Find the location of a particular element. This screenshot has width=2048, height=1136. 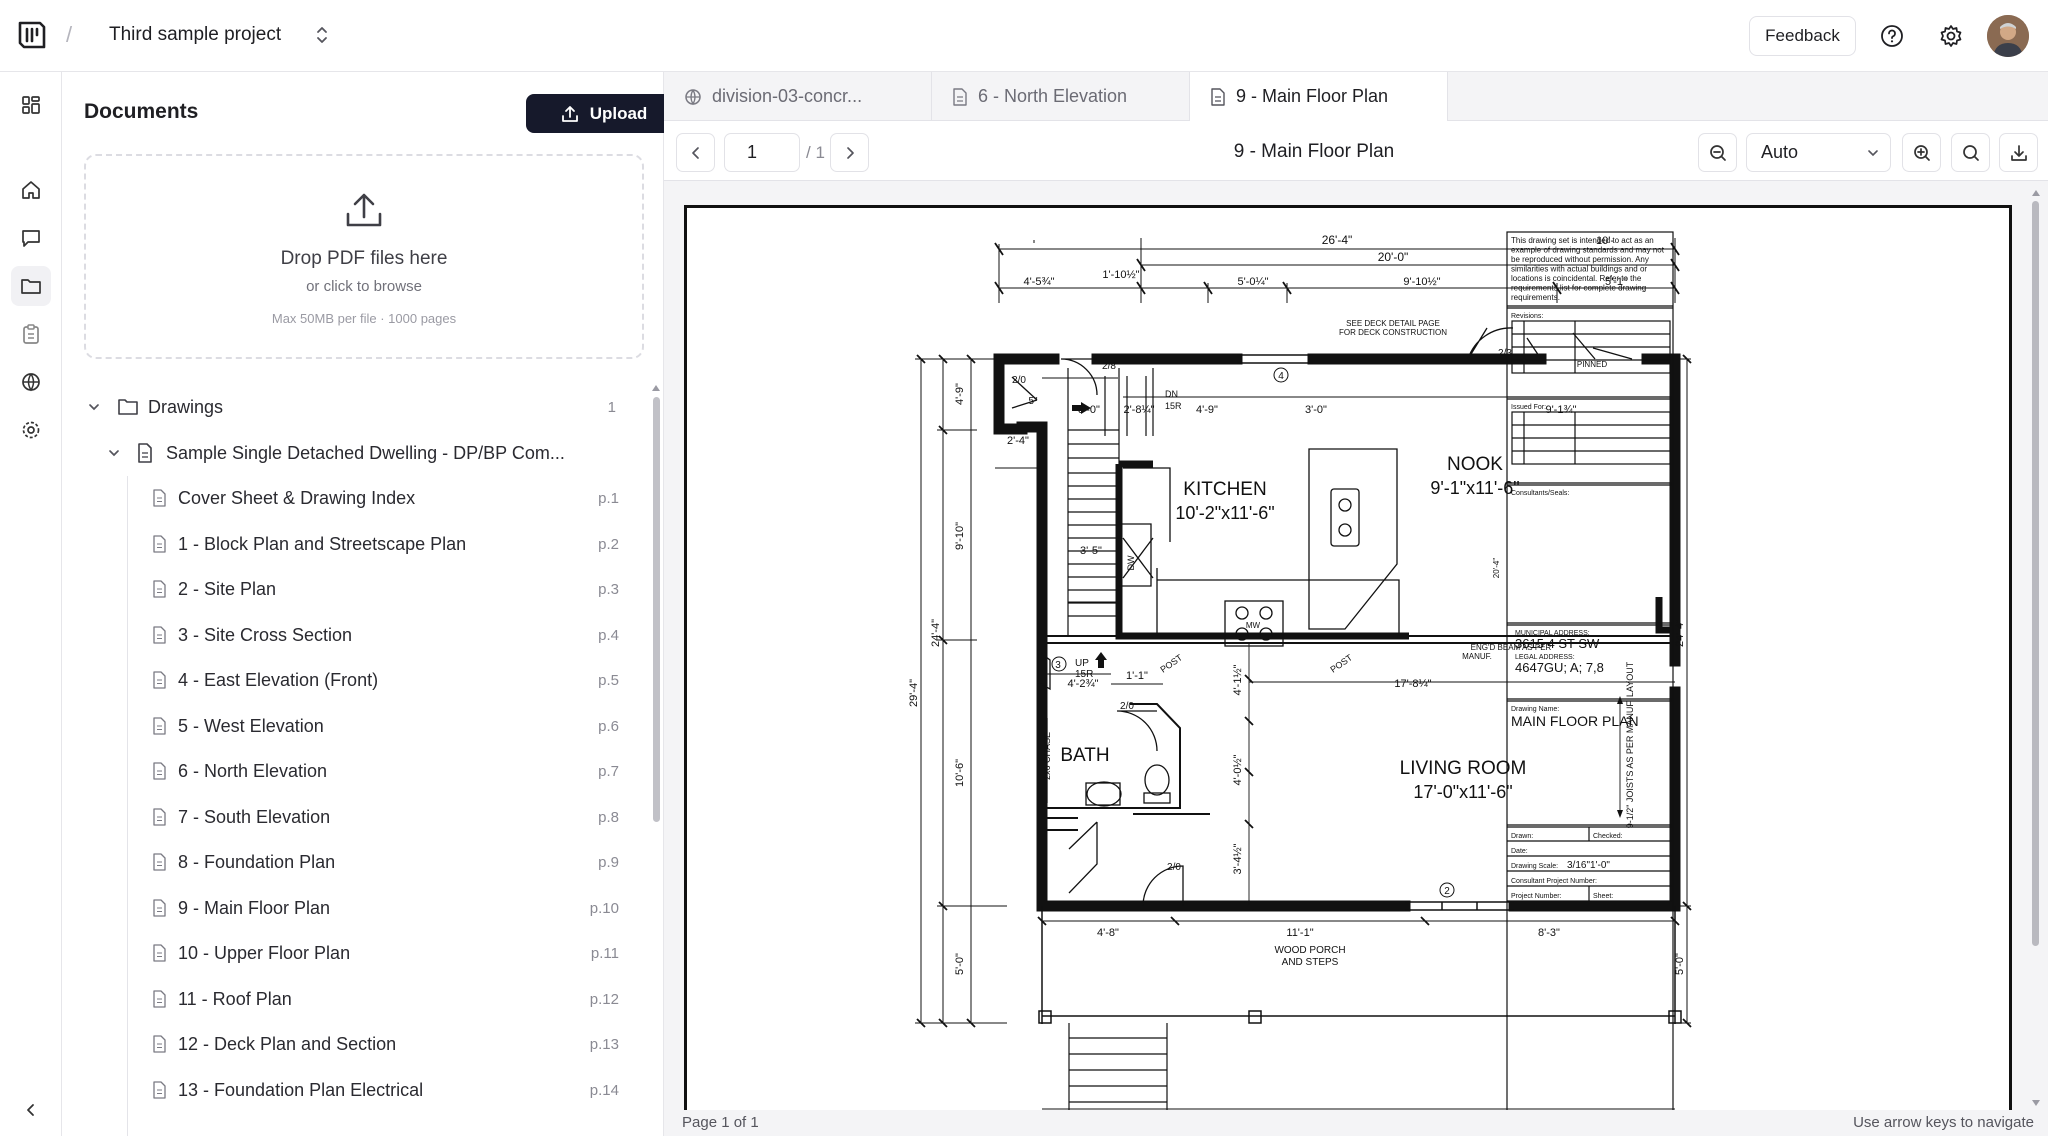

tab-label: 6 - North Elevation is located at coordinates (1053, 96).